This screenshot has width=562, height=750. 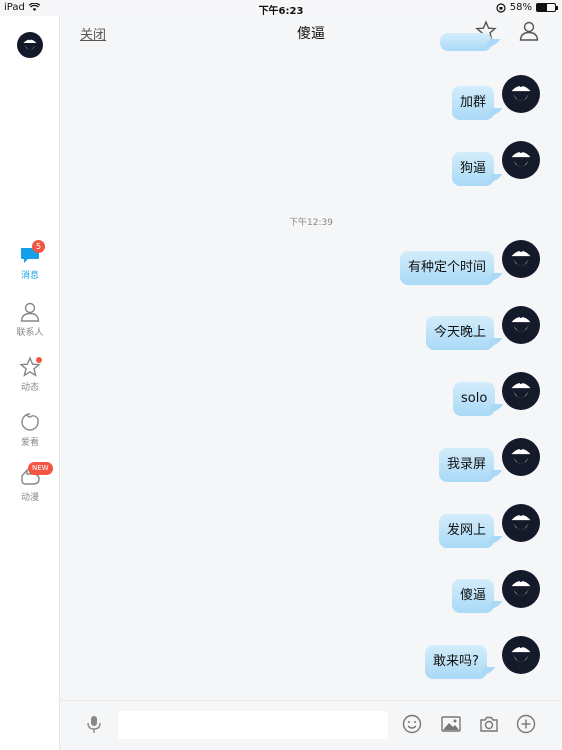 I want to click on plus-icon, so click(x=526, y=724).